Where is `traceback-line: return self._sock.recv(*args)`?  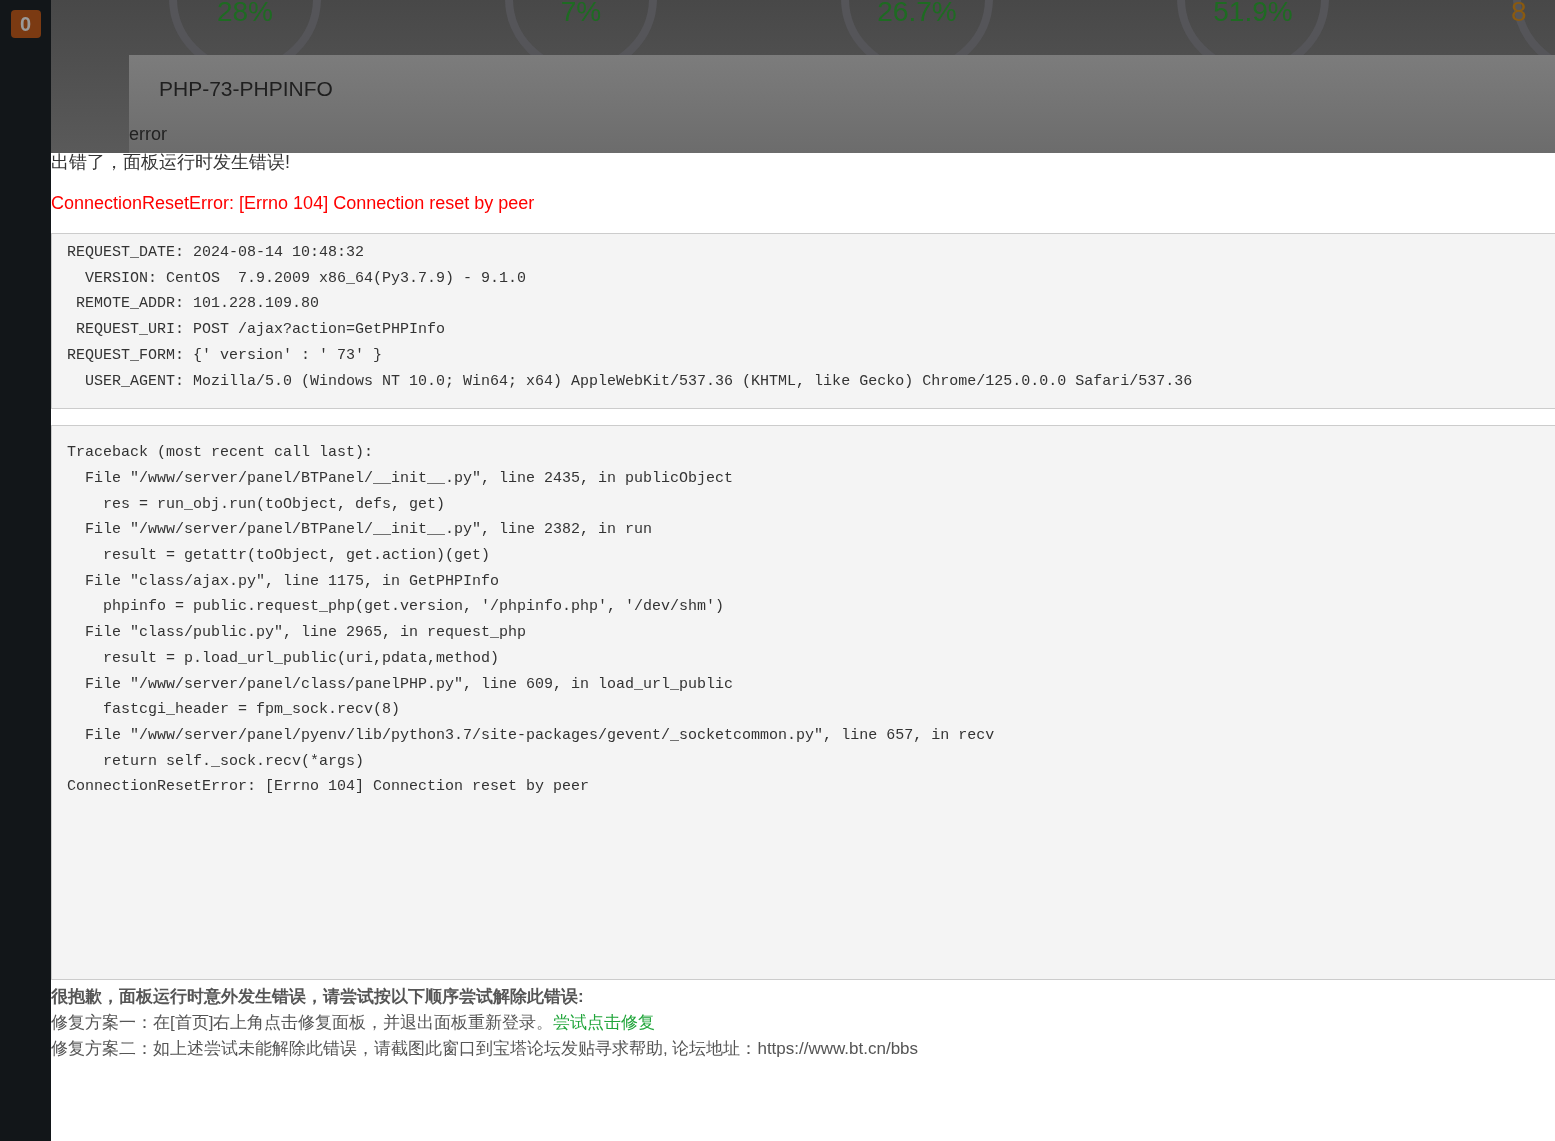 traceback-line: return self._sock.recv(*args) is located at coordinates (233, 761).